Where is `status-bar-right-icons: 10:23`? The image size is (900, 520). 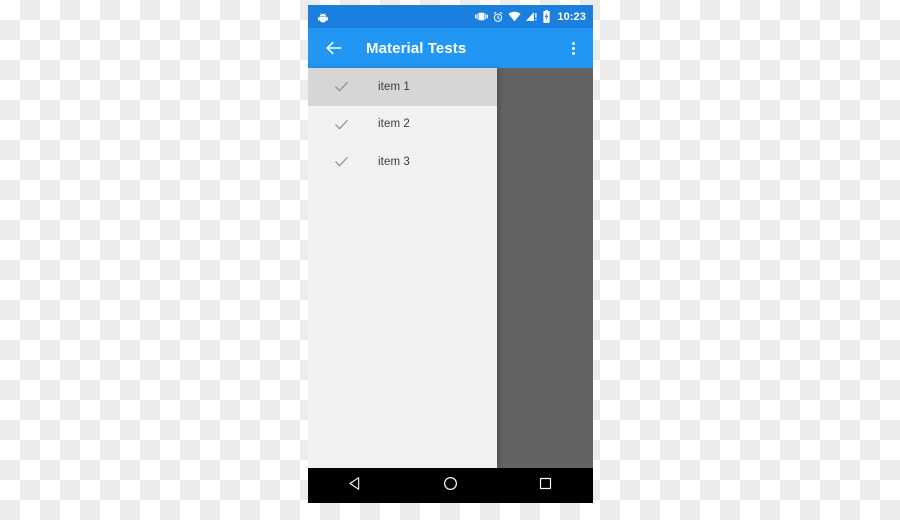 status-bar-right-icons: 10:23 is located at coordinates (530, 16).